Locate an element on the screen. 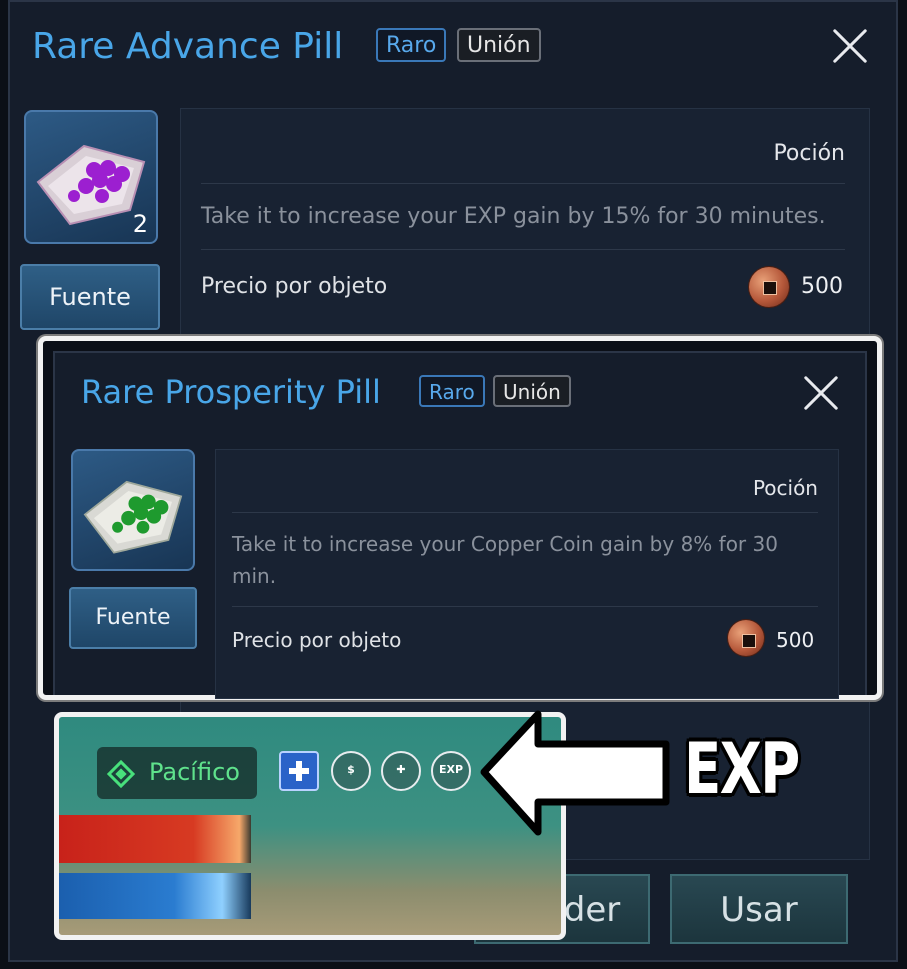 Image resolution: width=907 pixels, height=969 pixels. item-title: Rare Prosperity Pill is located at coordinates (231, 392).